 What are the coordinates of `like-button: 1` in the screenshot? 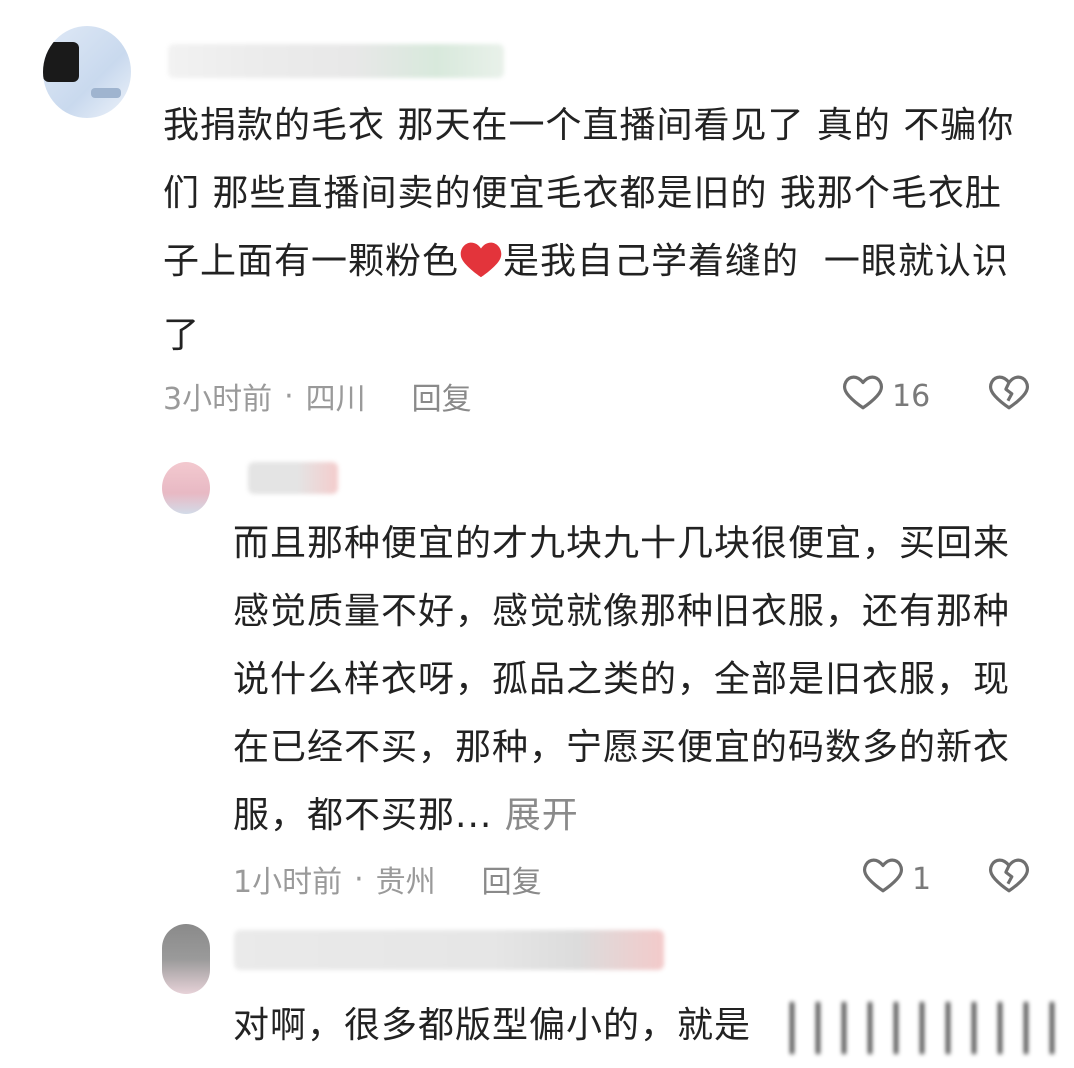 It's located at (896, 879).